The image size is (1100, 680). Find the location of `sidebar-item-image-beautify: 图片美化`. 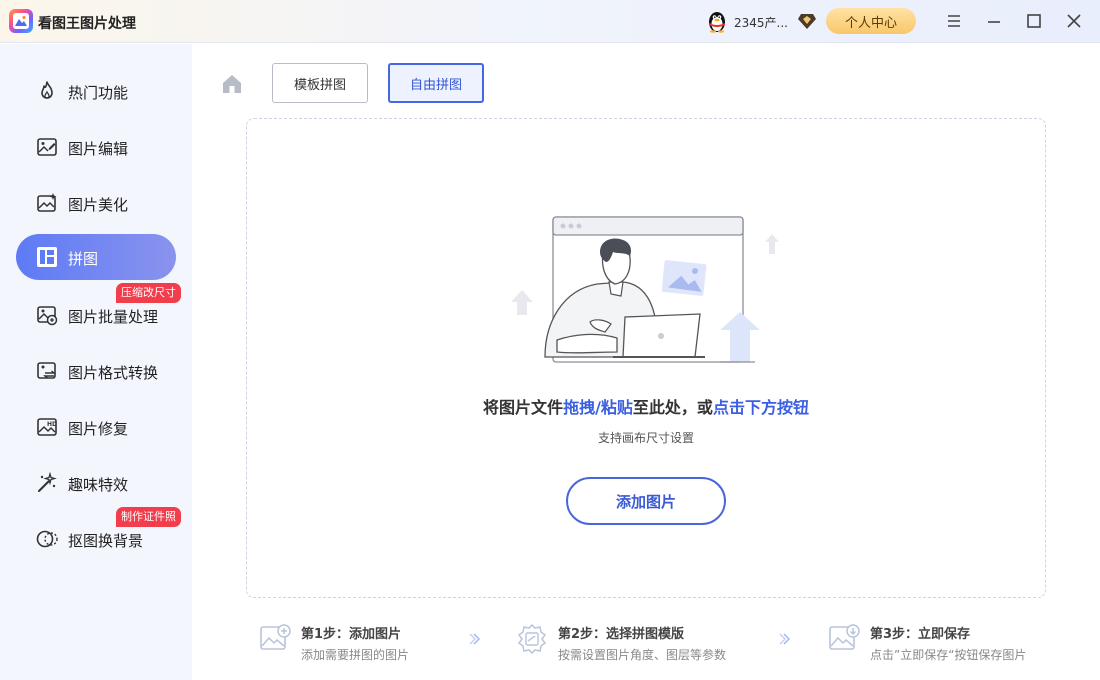

sidebar-item-image-beautify: 图片美化 is located at coordinates (96, 203).